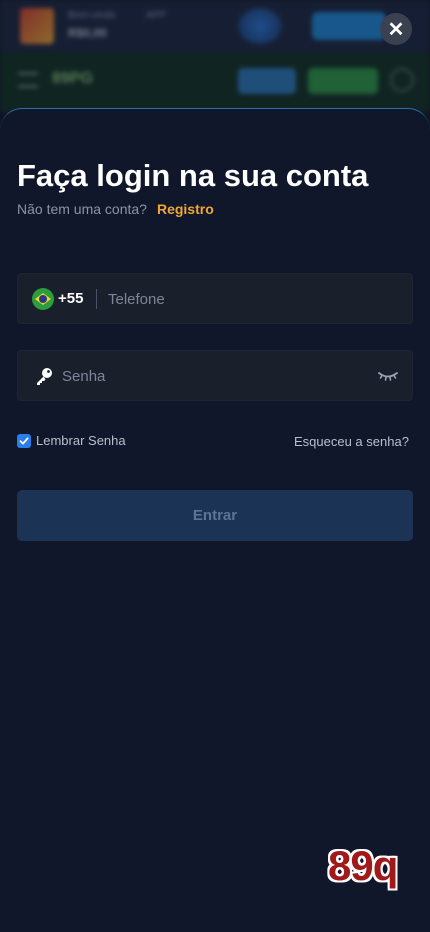 Image resolution: width=430 pixels, height=932 pixels. What do you see at coordinates (260, 26) in the screenshot?
I see `background-graphic` at bounding box center [260, 26].